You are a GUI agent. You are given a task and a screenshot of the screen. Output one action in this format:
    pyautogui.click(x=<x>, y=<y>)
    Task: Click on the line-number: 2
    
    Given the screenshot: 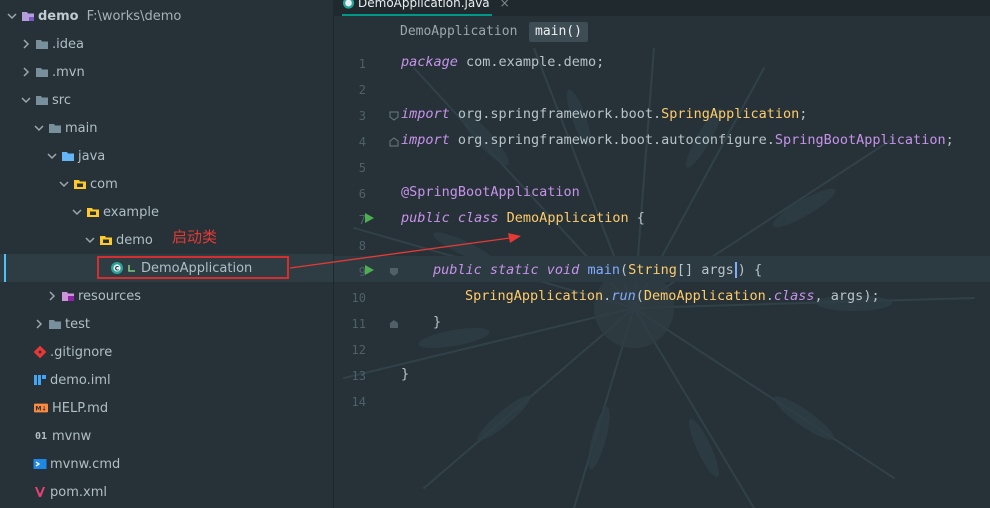 What is the action you would take?
    pyautogui.click(x=362, y=90)
    